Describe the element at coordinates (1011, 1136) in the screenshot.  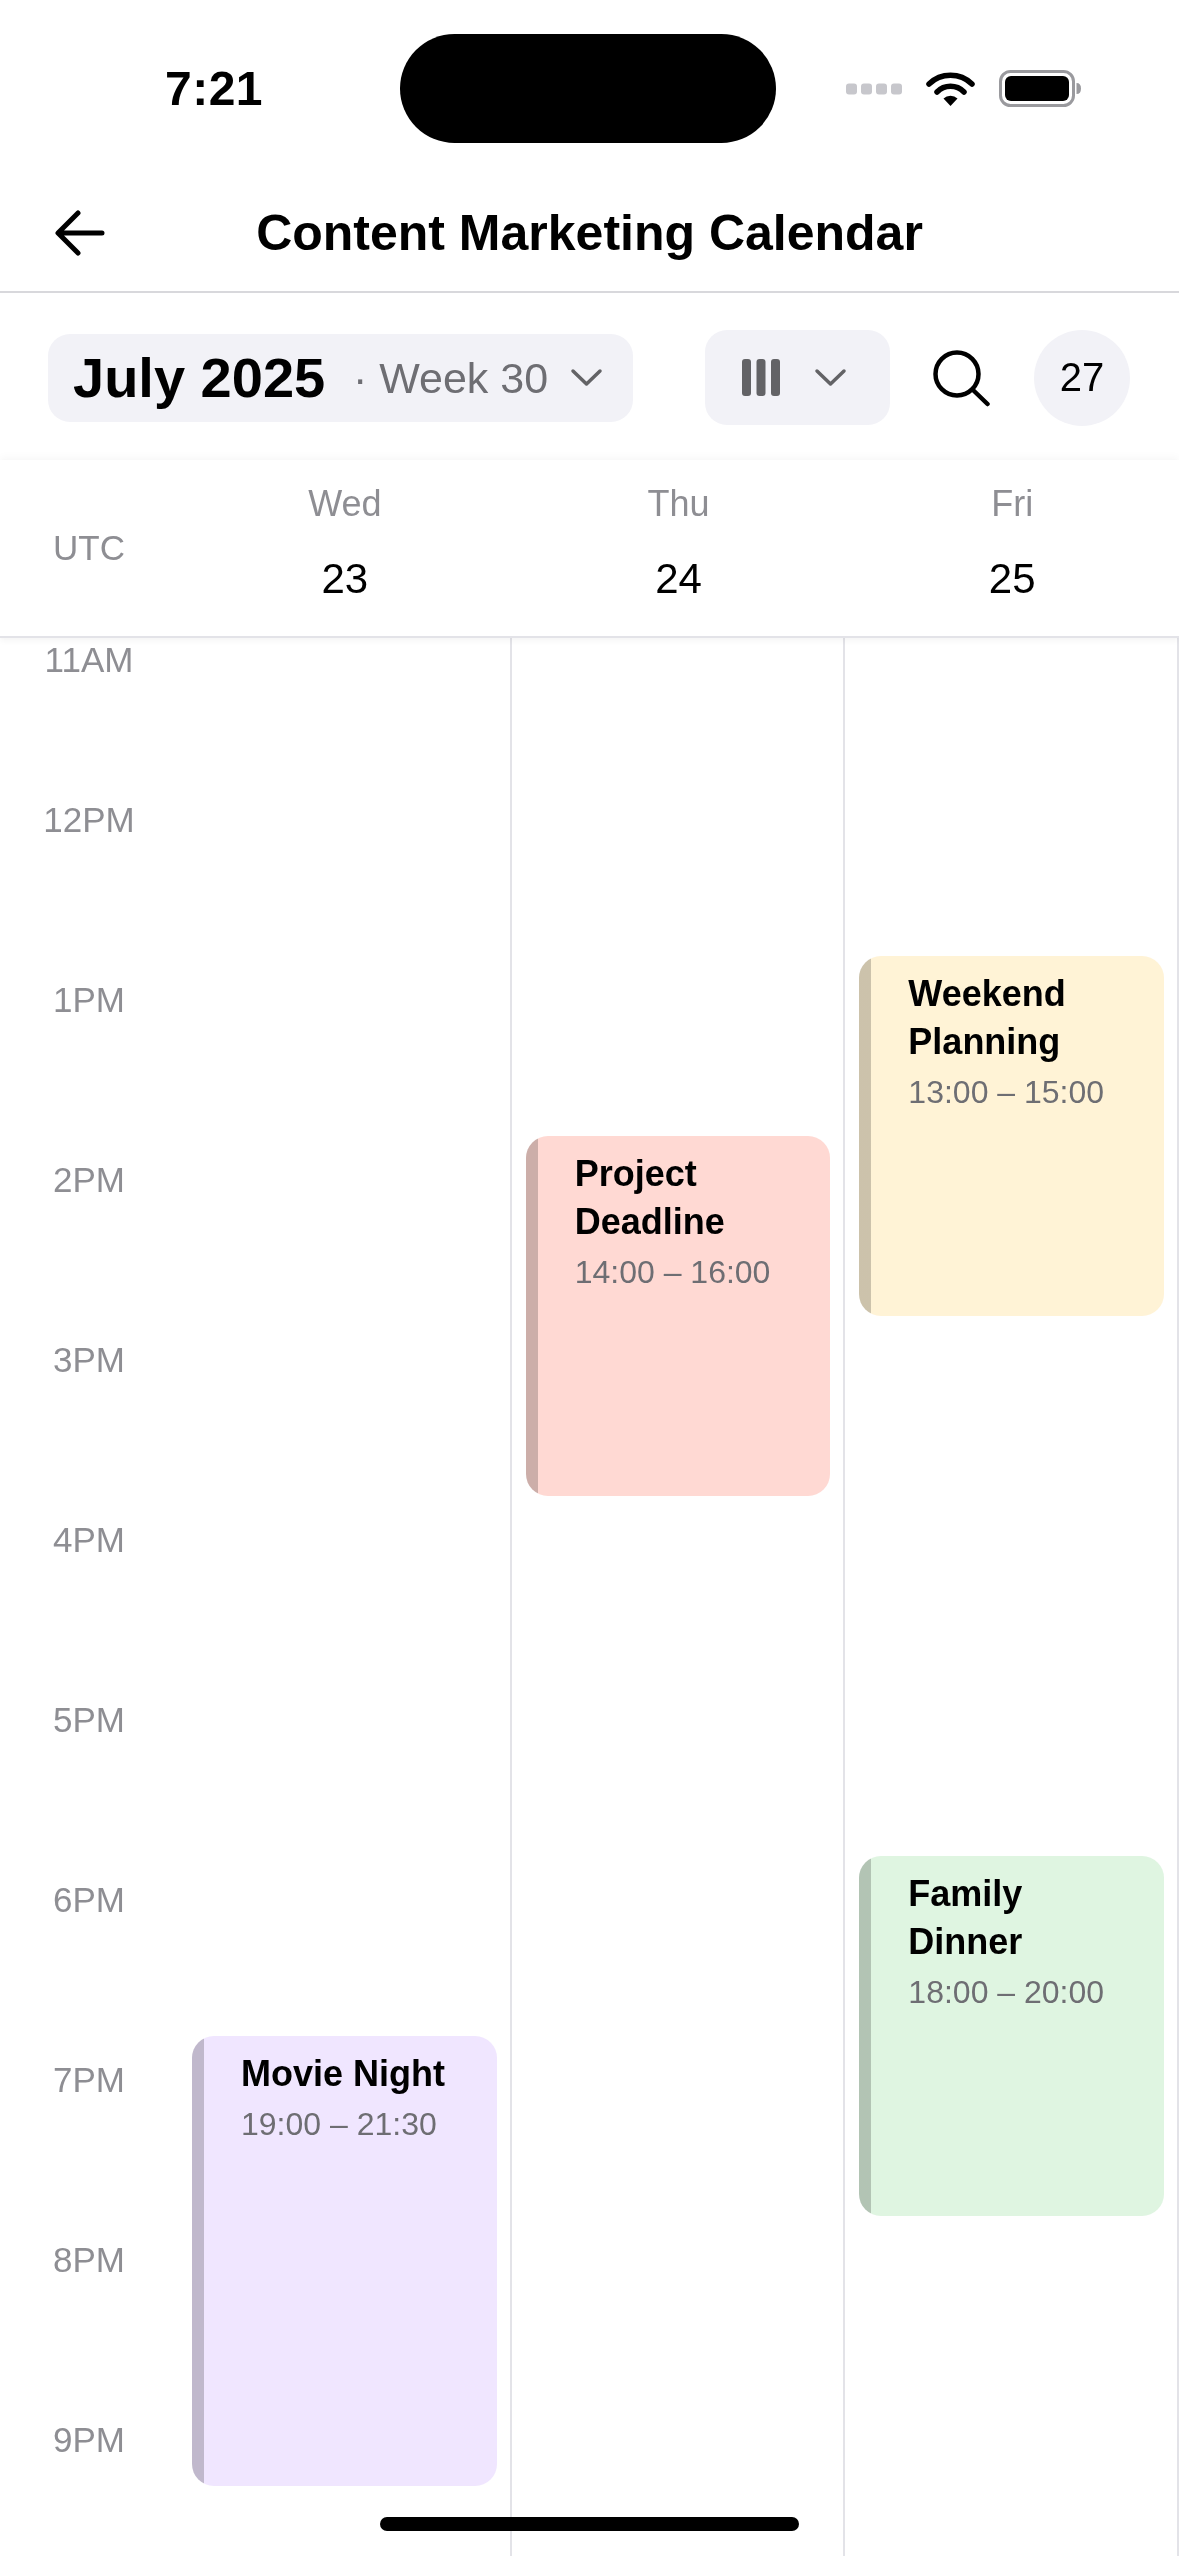
I see `event-card: Weekend Planning 13:00 – 15:00` at that location.